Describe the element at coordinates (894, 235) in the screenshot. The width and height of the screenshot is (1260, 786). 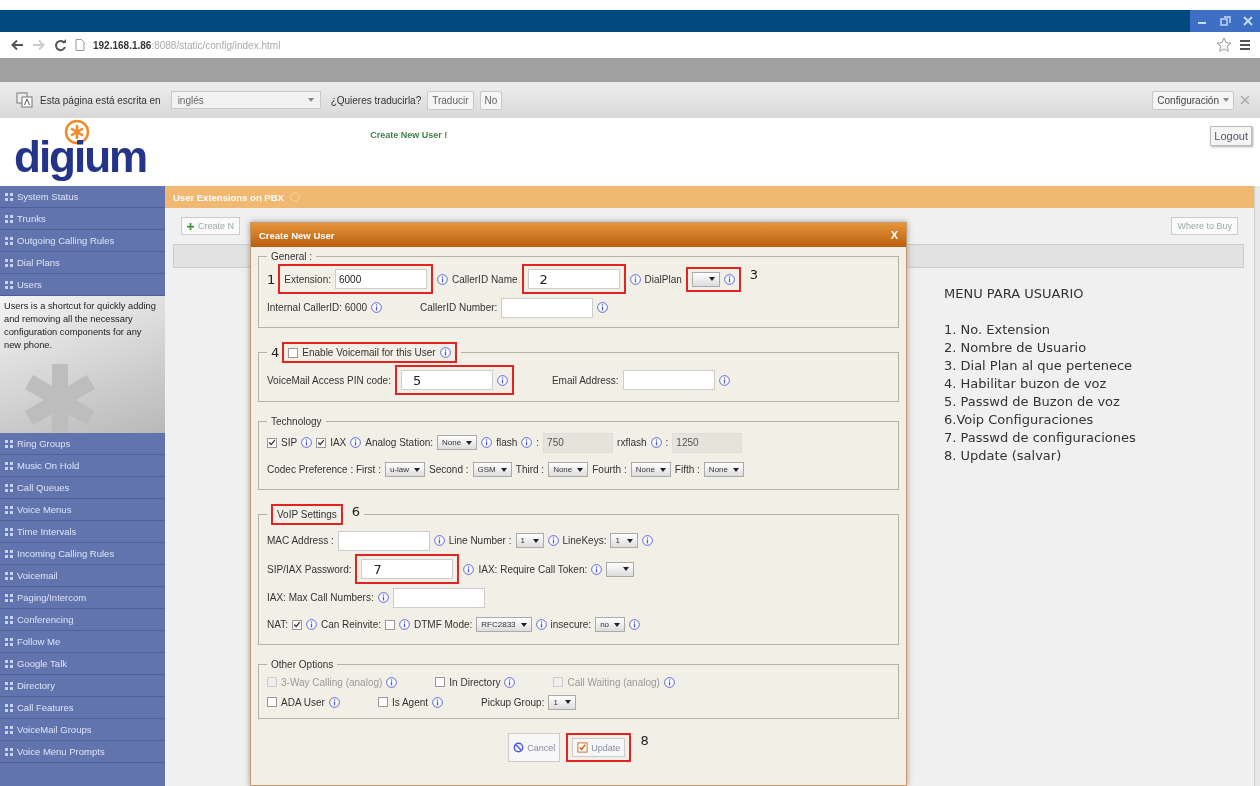
I see `close-button: X` at that location.